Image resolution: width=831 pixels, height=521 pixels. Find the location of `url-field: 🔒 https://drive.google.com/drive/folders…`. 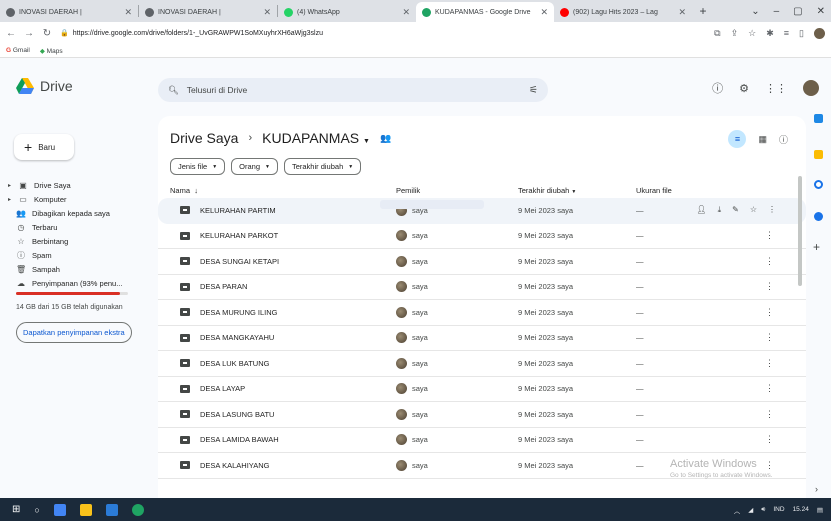

url-field: 🔒 https://drive.google.com/drive/folders… is located at coordinates (383, 33).